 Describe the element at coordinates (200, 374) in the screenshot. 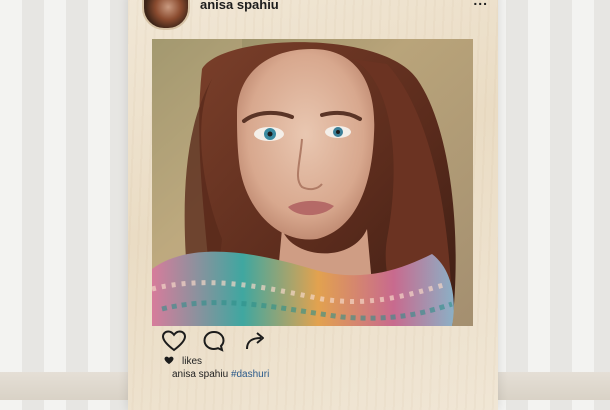

I see `caption-username: anisa spahiu` at that location.